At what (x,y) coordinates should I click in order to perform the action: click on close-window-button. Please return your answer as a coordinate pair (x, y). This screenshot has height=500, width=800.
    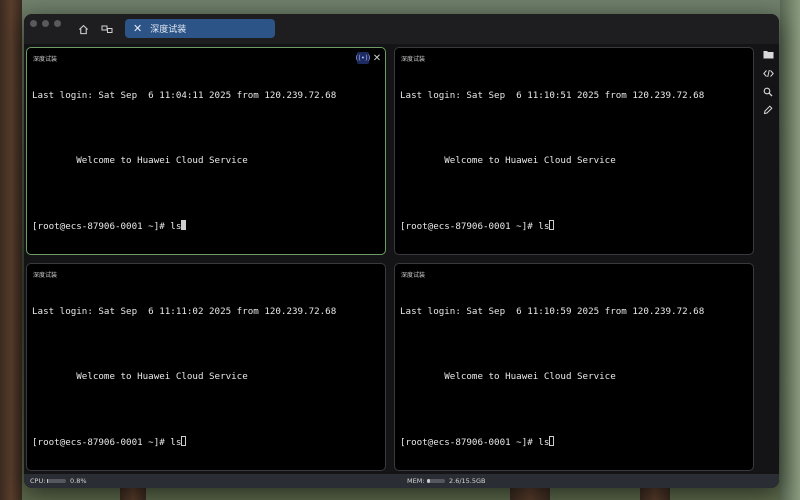
    Looking at the image, I should click on (33, 23).